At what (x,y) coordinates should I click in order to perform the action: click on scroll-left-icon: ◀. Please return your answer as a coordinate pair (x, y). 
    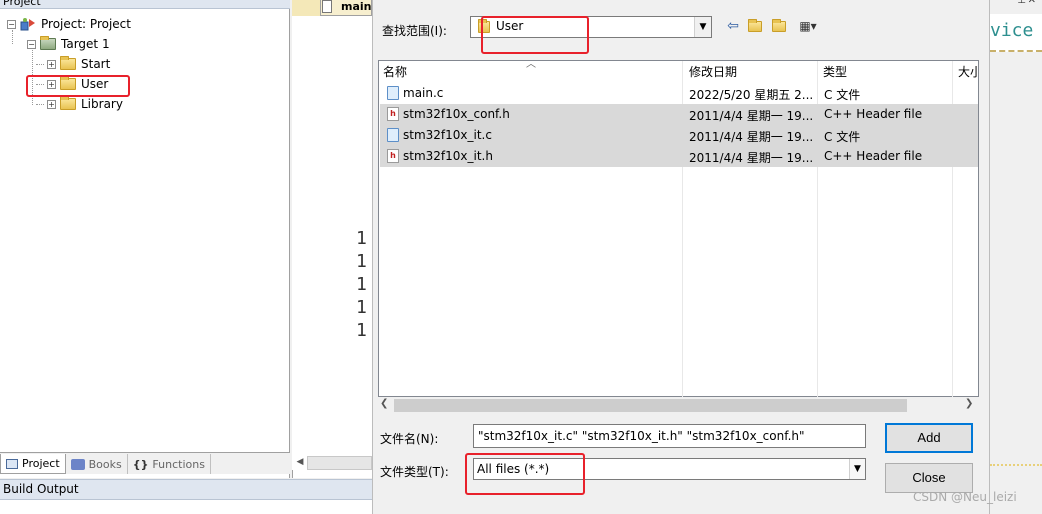
    Looking at the image, I should click on (300, 462).